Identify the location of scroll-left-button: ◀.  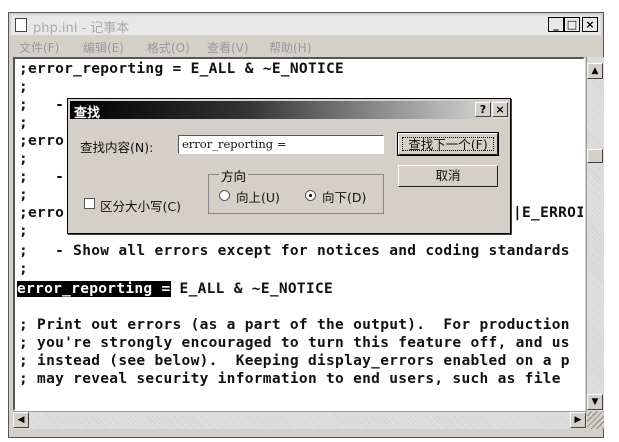
(21, 420).